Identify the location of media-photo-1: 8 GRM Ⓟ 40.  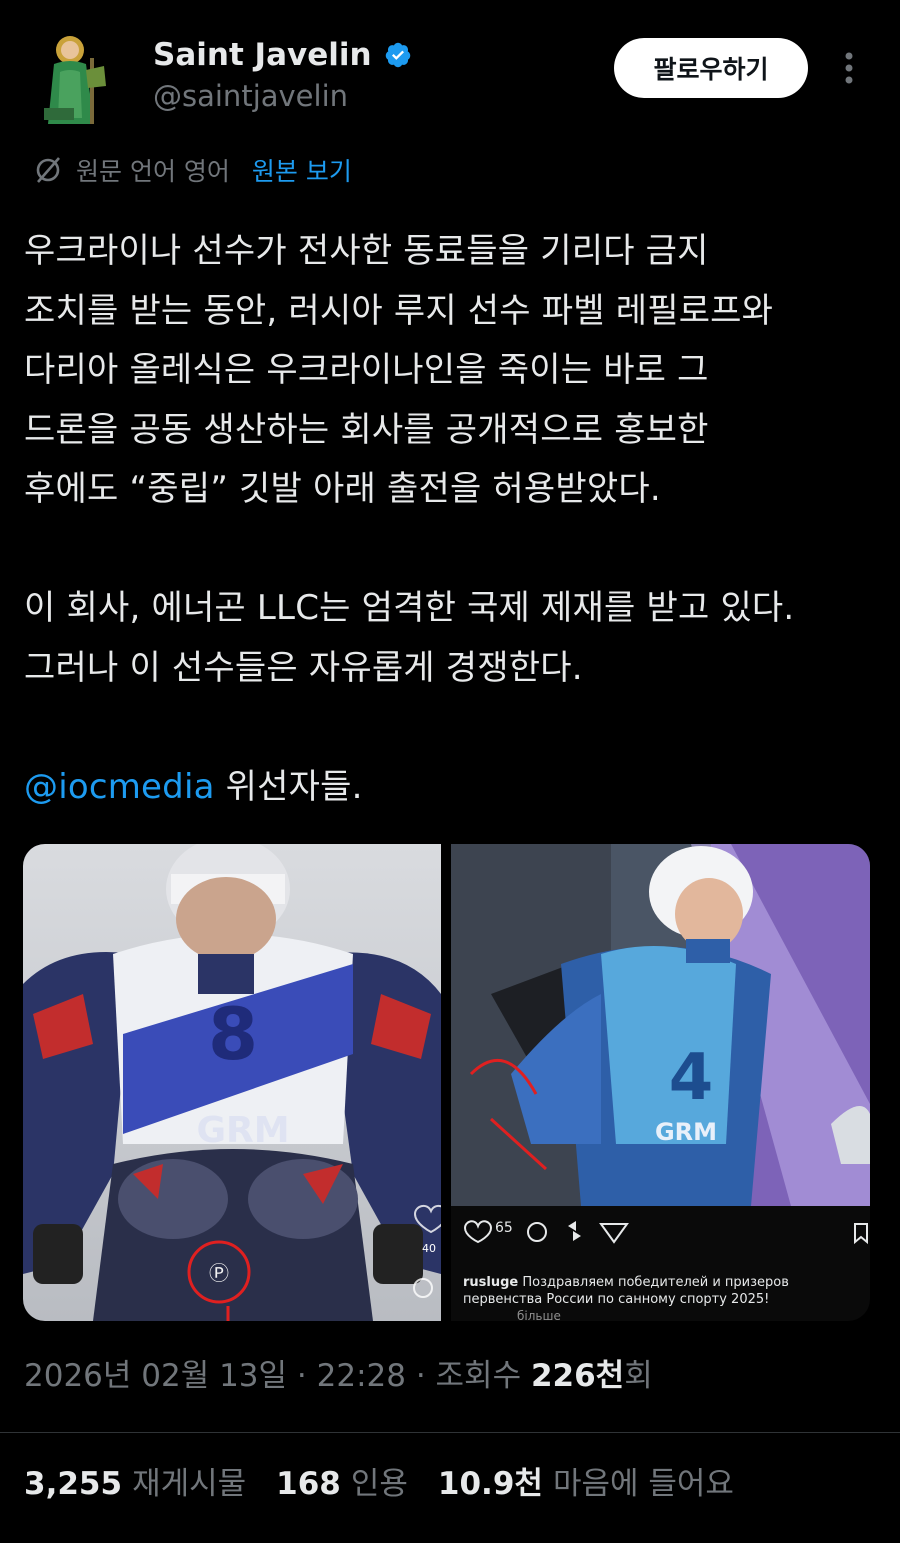
(232, 1082).